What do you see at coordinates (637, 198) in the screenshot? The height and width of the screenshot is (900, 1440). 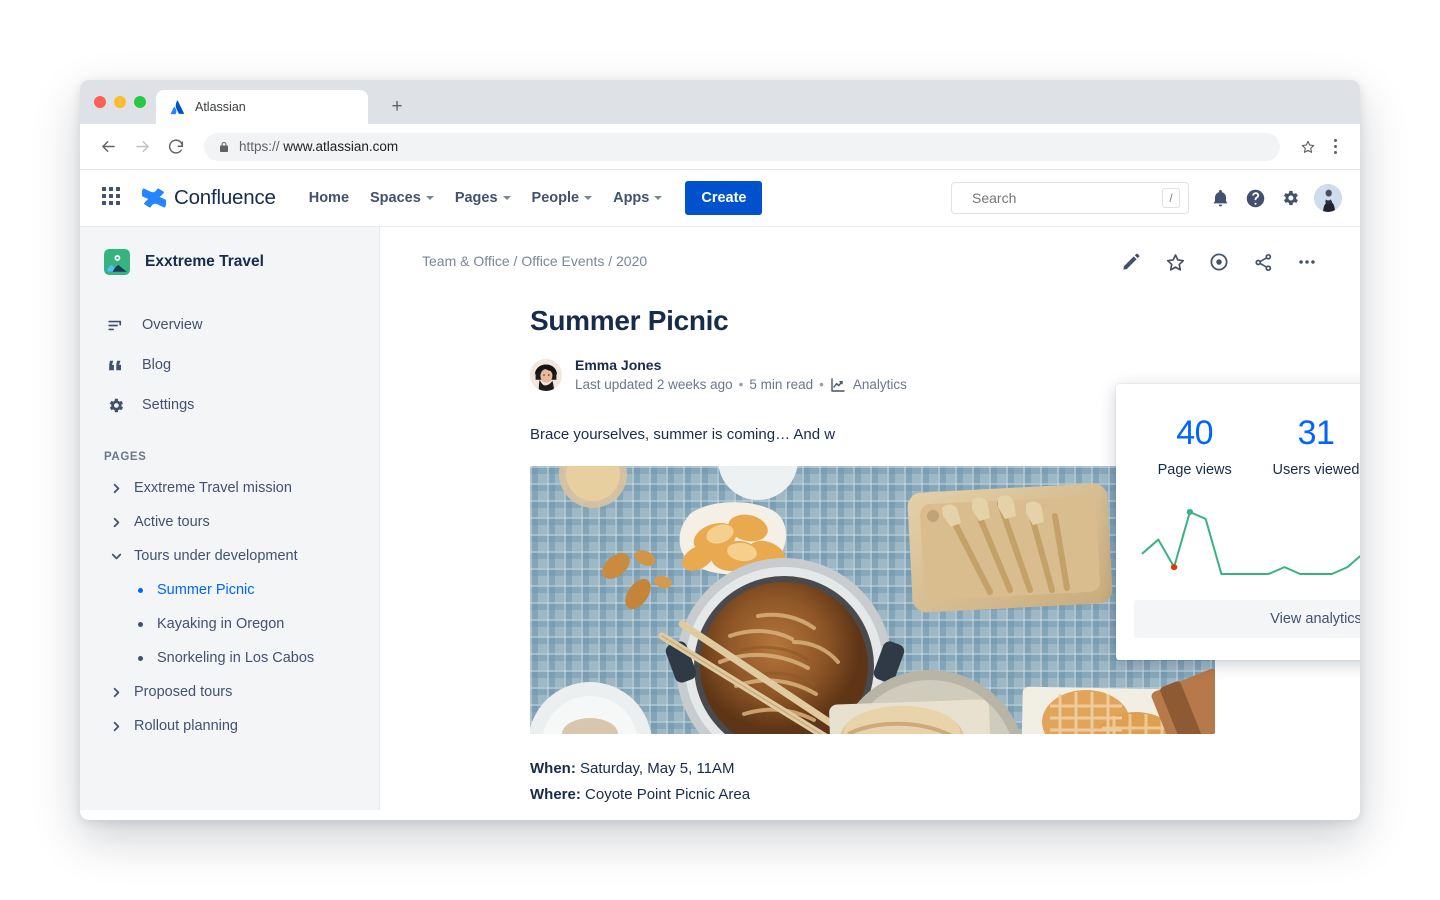 I see `nav-item-apps: Apps` at bounding box center [637, 198].